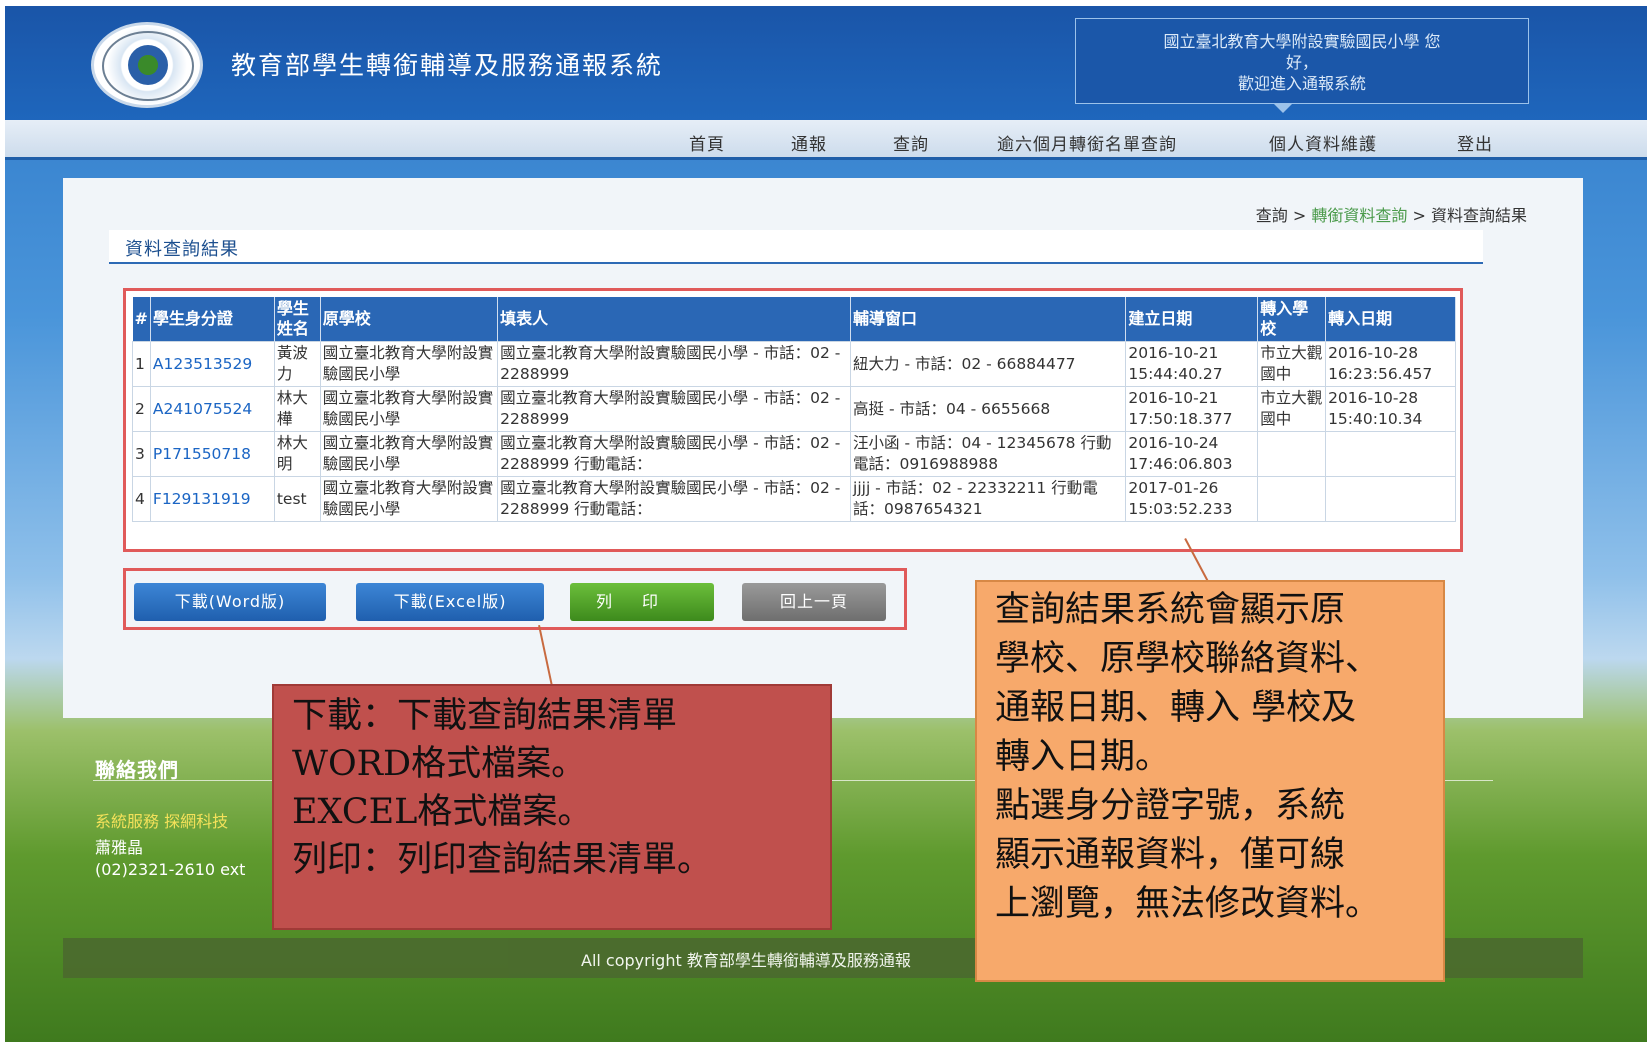 The height and width of the screenshot is (1048, 1652). I want to click on breadcrumb-root: 查詢, so click(1272, 215).